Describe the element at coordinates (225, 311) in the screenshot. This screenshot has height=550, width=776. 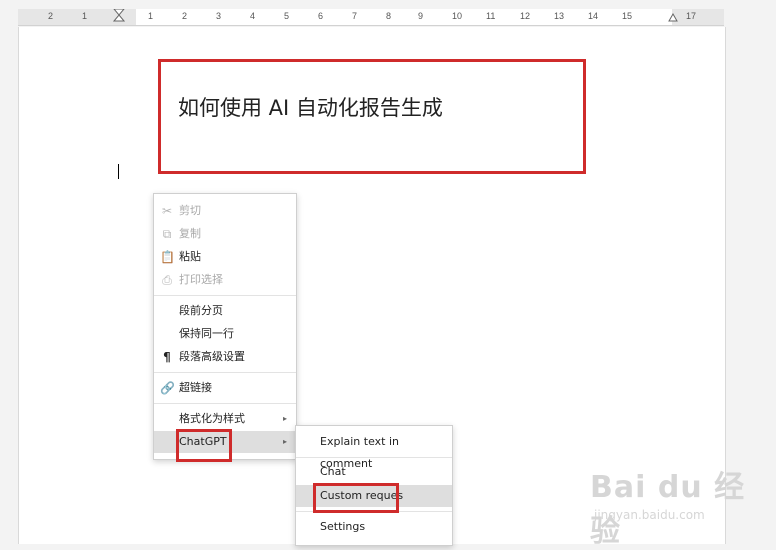
I see `menu-item-page-break-before: 段前分页` at that location.